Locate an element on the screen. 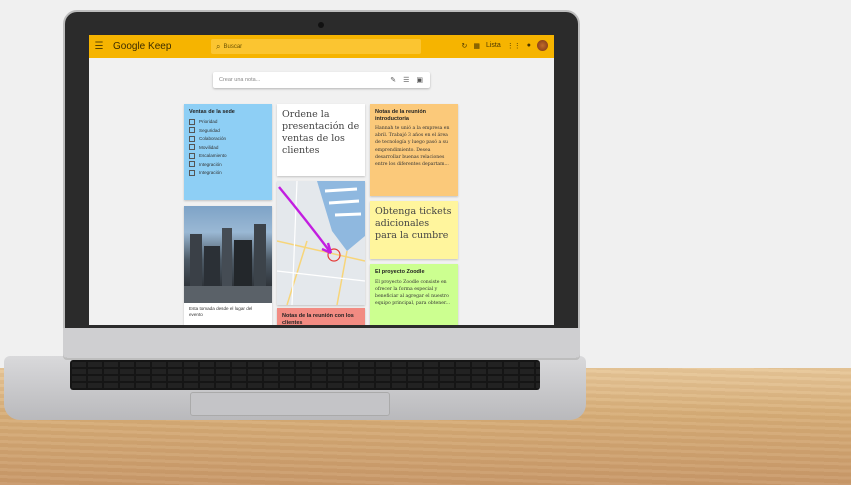 The height and width of the screenshot is (485, 851). map-image is located at coordinates (321, 243).